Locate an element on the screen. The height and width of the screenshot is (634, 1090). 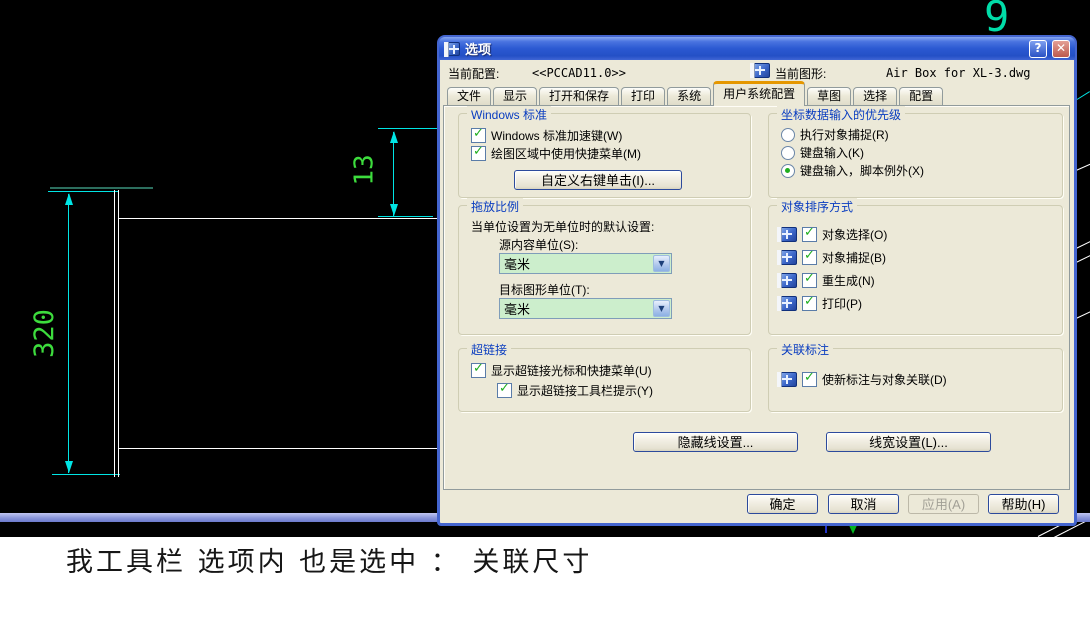
tab-user-preferences: 用户系统配置 is located at coordinates (759, 93).